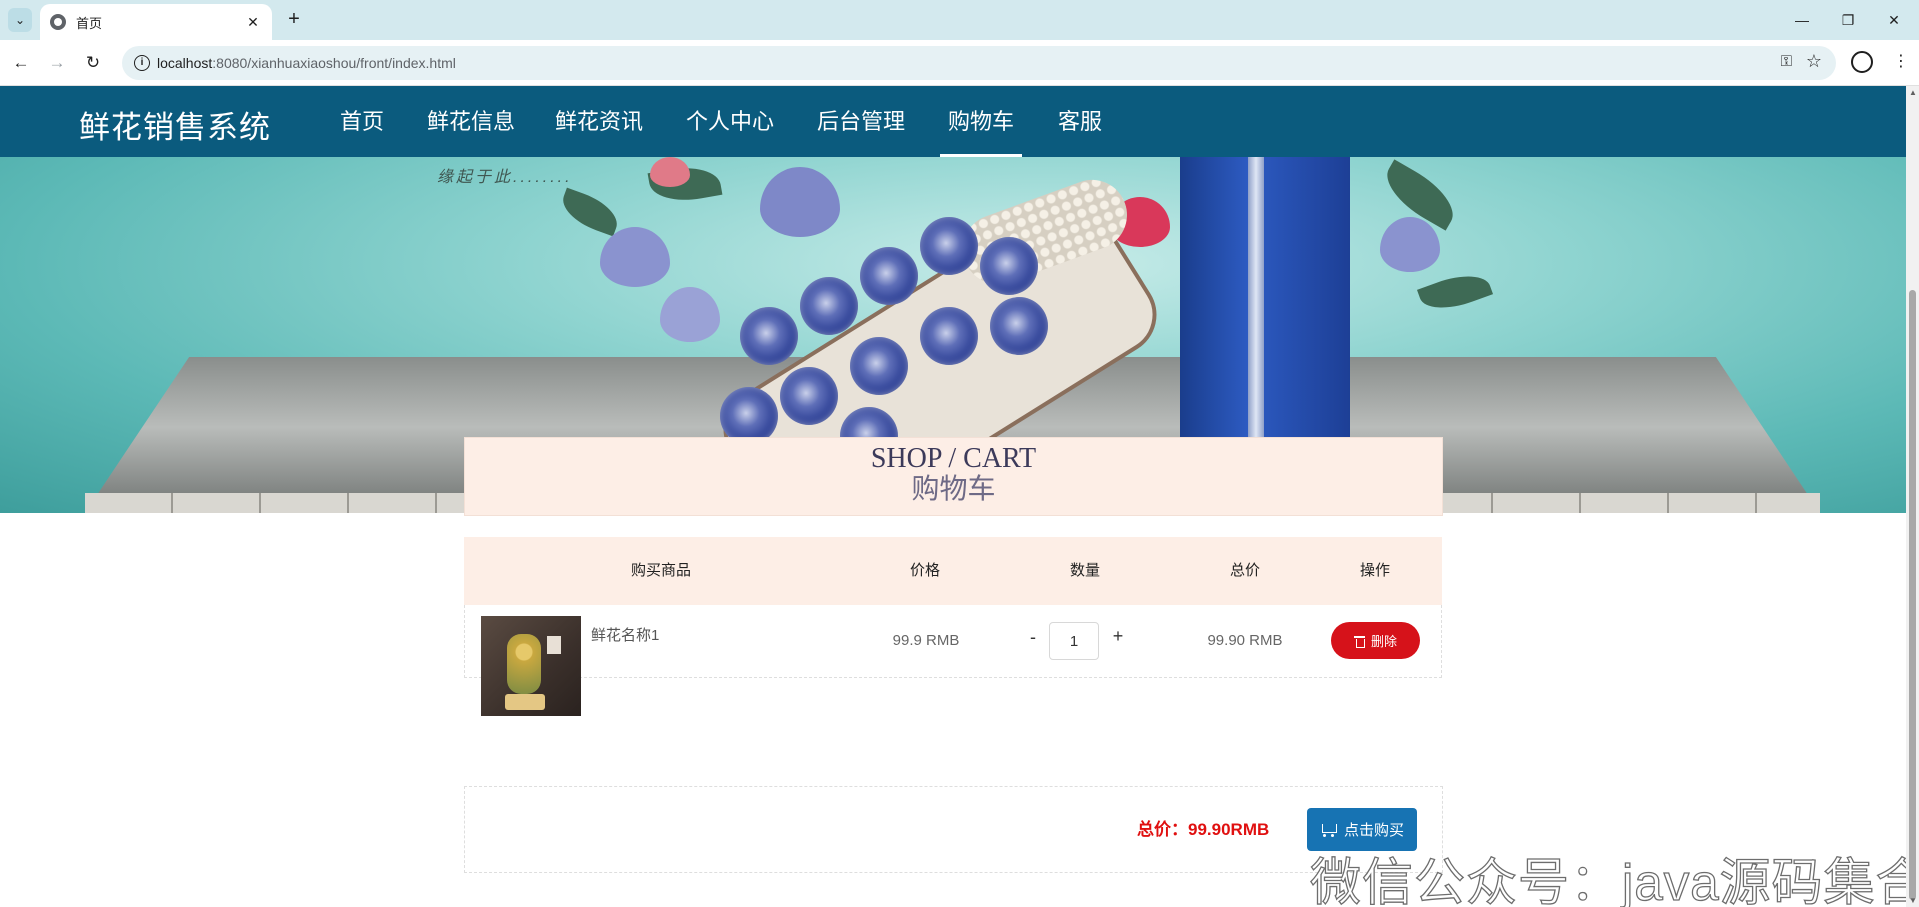 The image size is (1919, 907). What do you see at coordinates (981, 121) in the screenshot?
I see `nav-item-cart: 购物车` at bounding box center [981, 121].